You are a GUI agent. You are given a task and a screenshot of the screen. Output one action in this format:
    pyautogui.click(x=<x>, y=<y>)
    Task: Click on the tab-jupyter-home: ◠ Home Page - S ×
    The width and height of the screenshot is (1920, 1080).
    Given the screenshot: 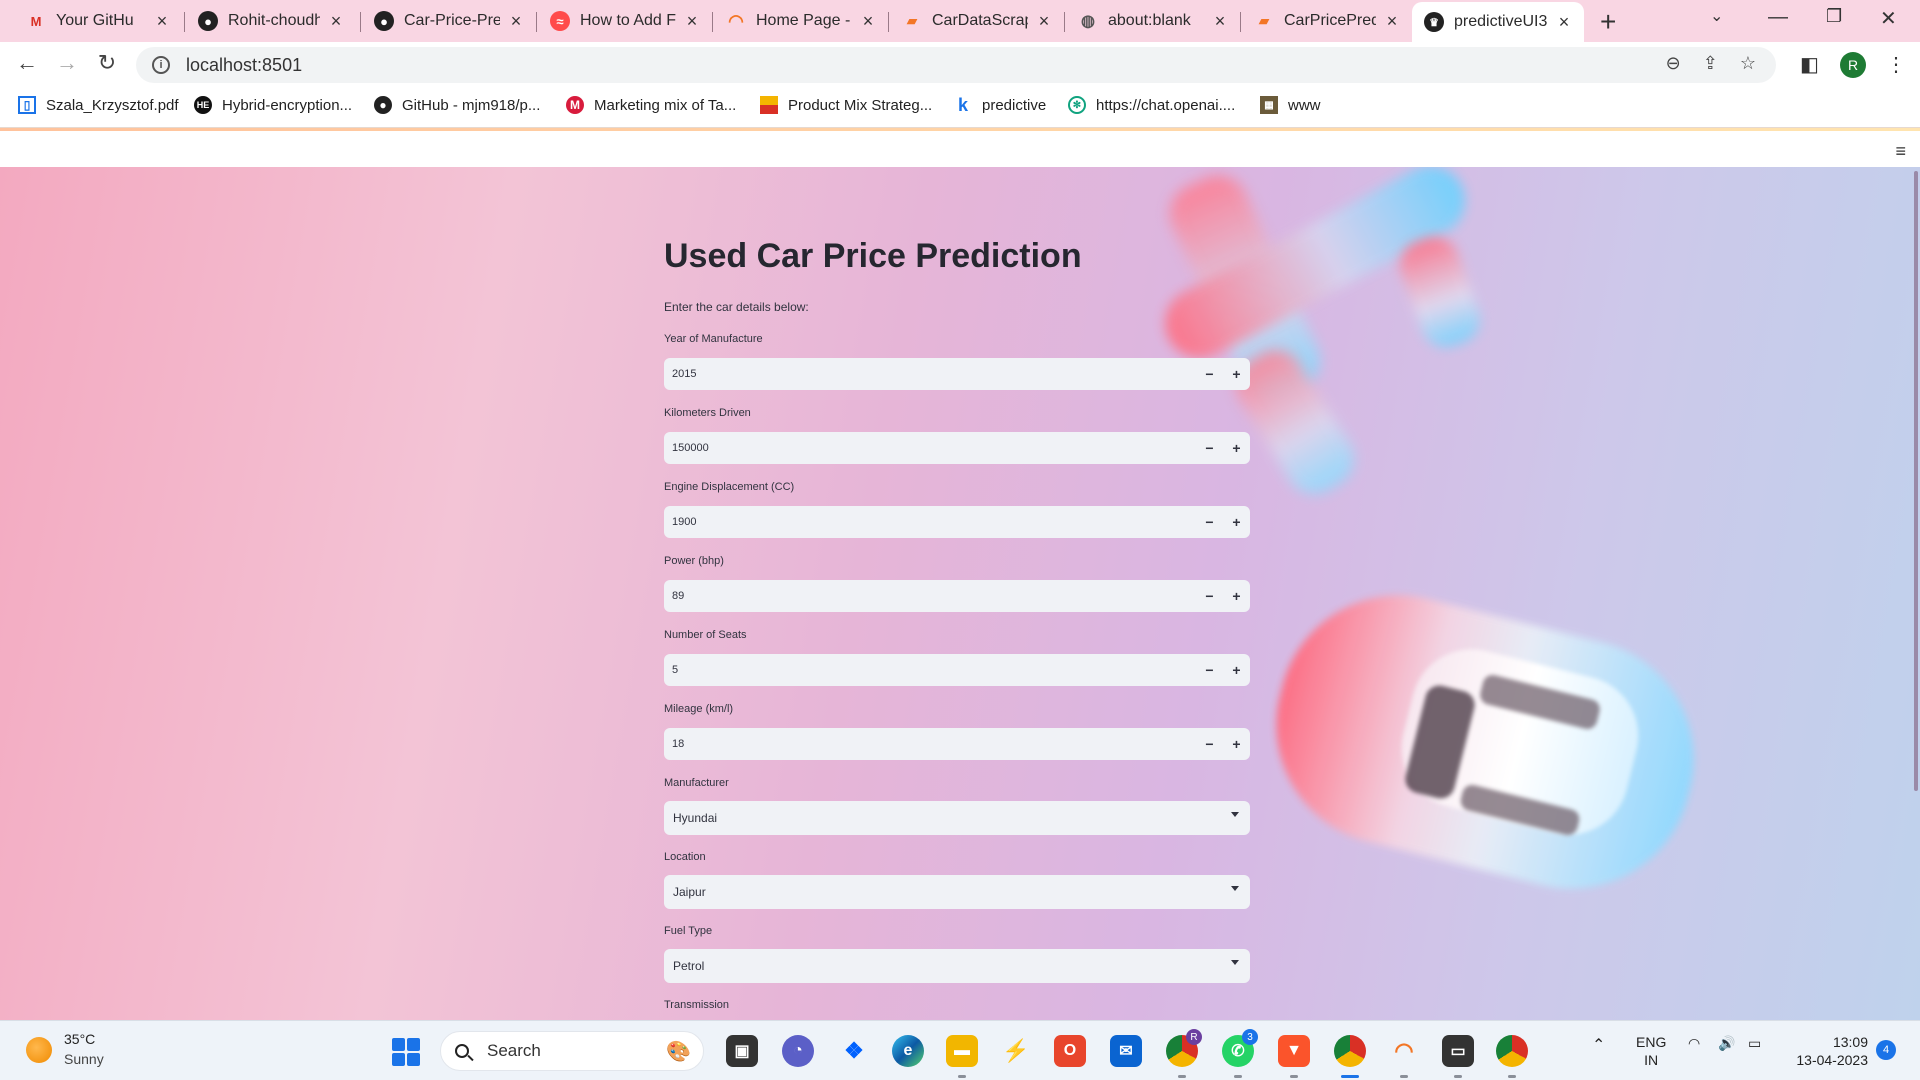 What is the action you would take?
    pyautogui.click(x=801, y=21)
    